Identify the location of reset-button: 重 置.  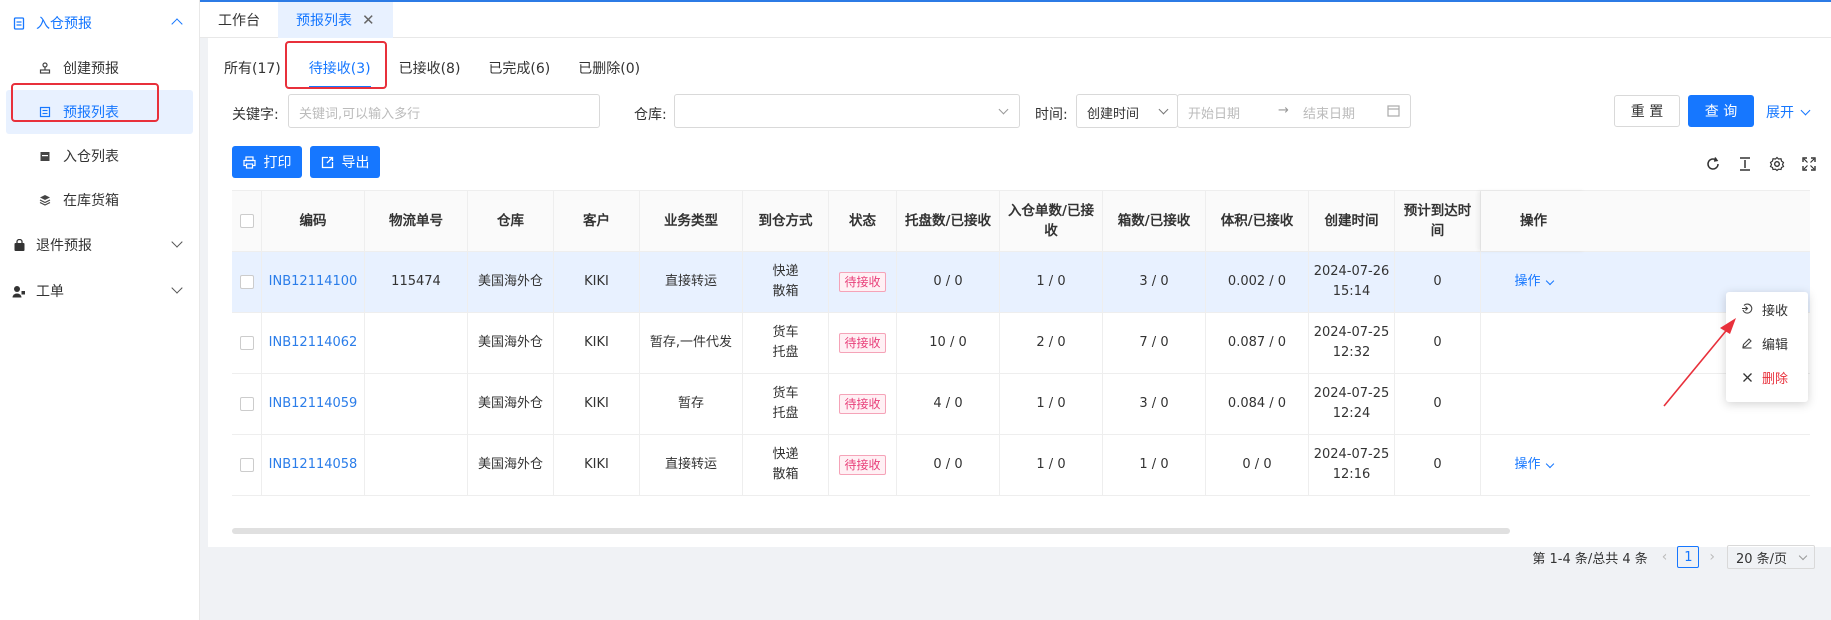
(1647, 111).